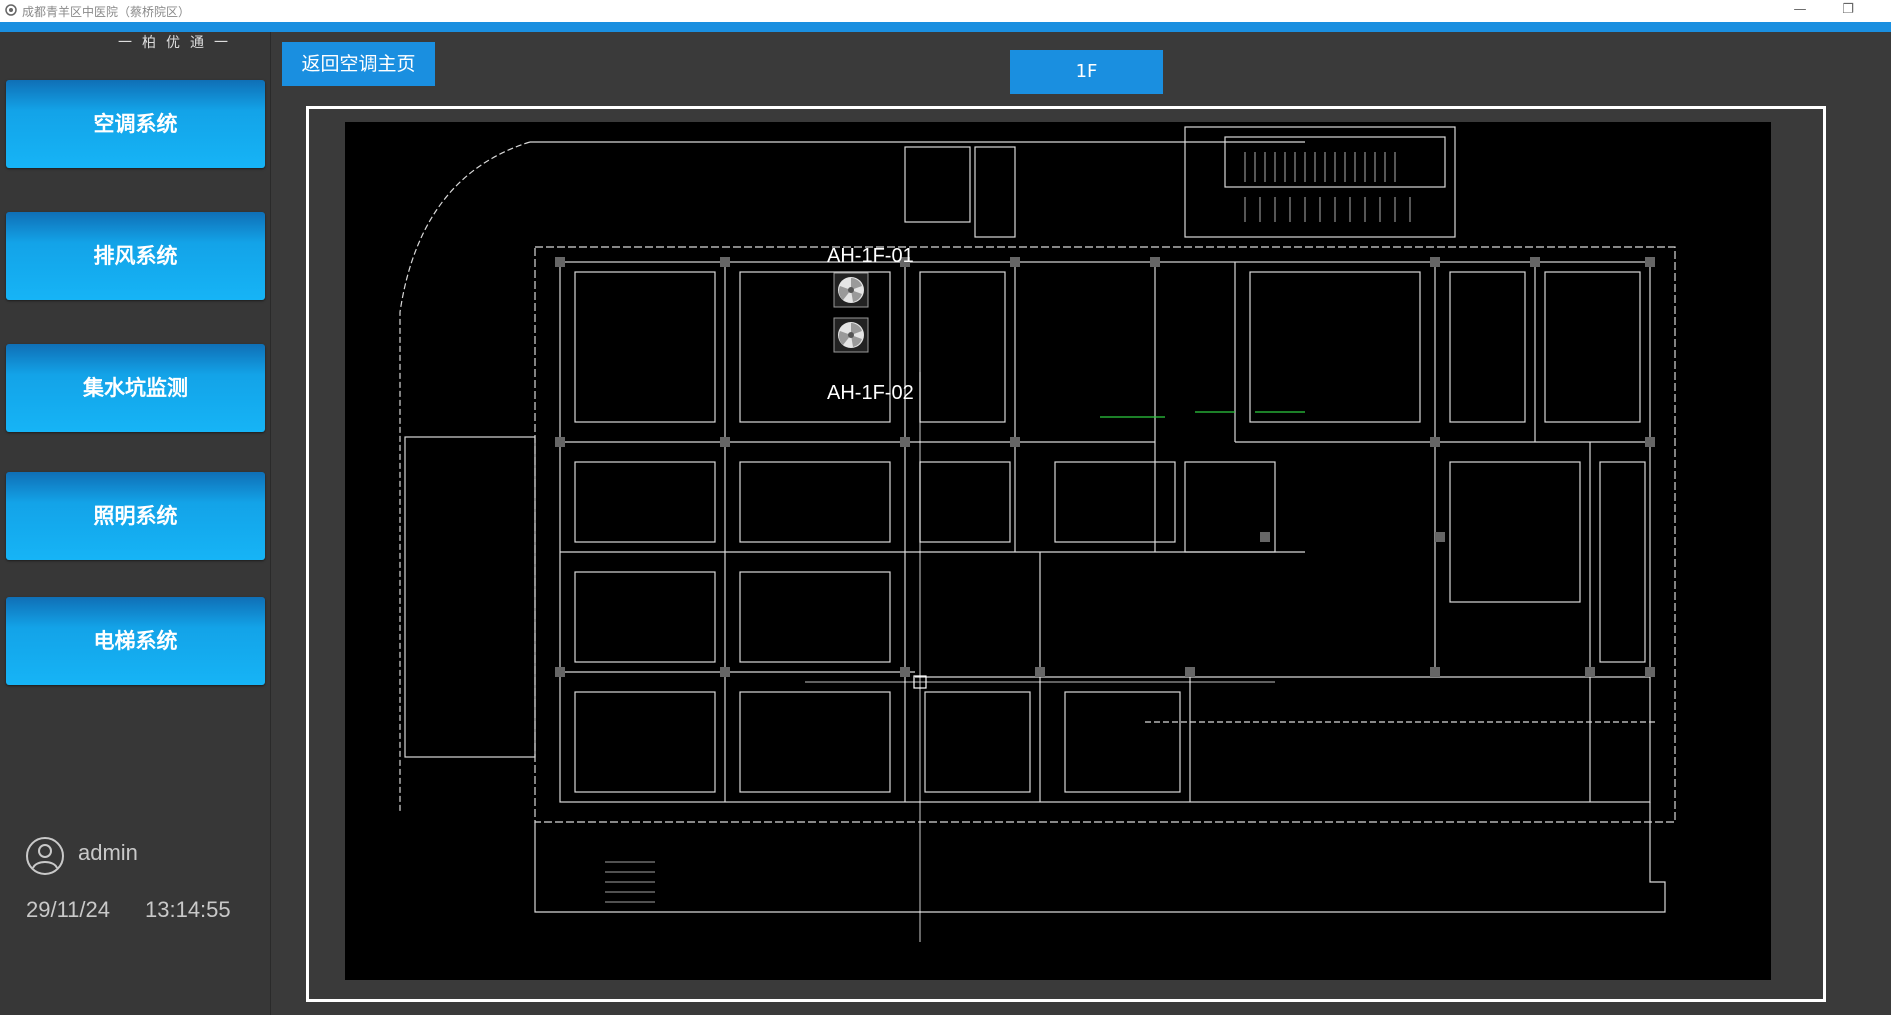 The width and height of the screenshot is (1891, 1015). What do you see at coordinates (870, 393) in the screenshot?
I see `ahu-1f-02-label: AH-1F-02` at bounding box center [870, 393].